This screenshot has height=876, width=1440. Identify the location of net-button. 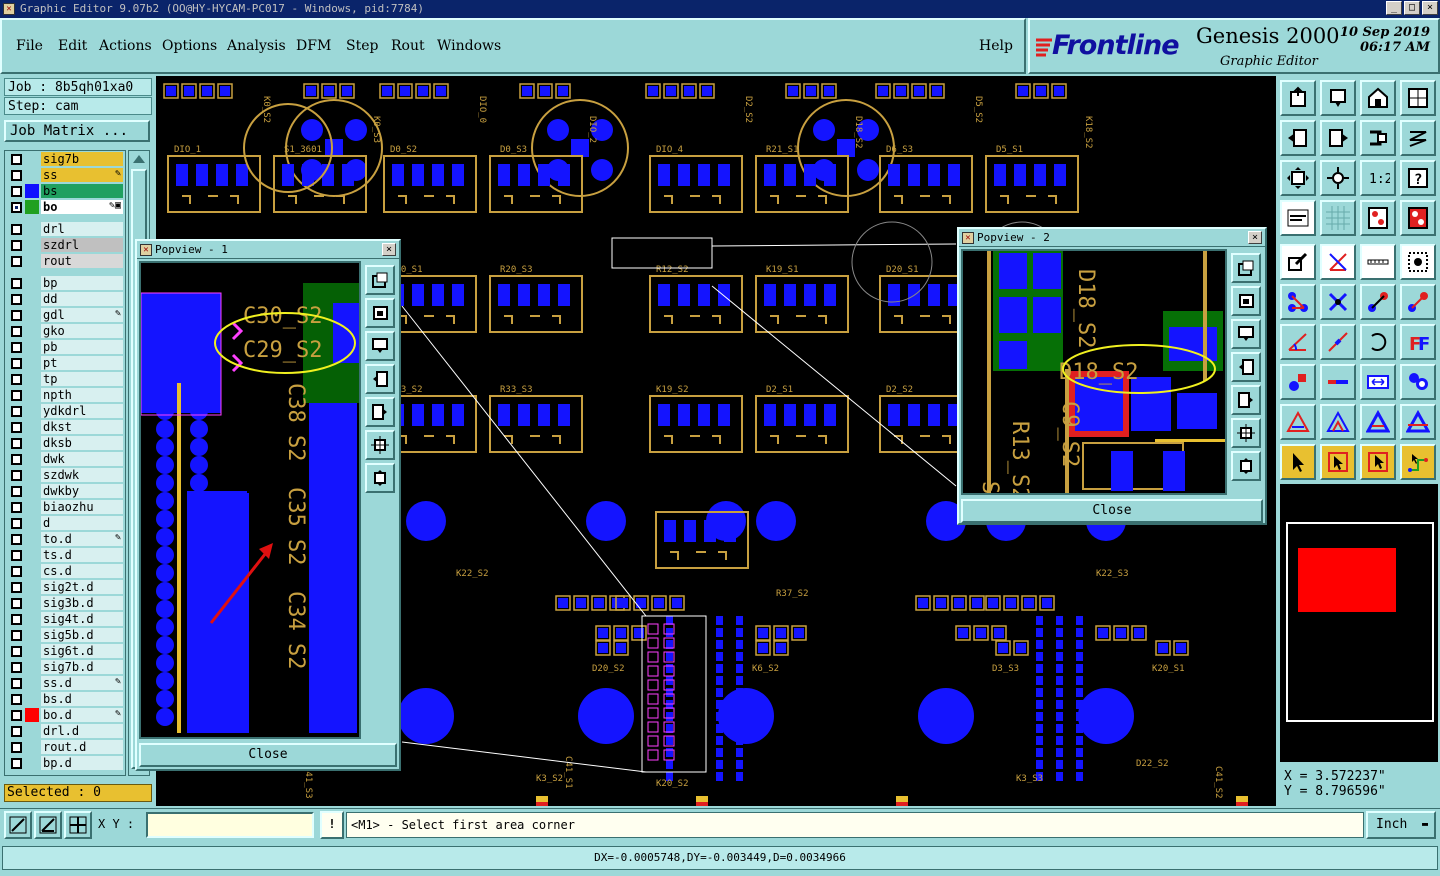
(1298, 302).